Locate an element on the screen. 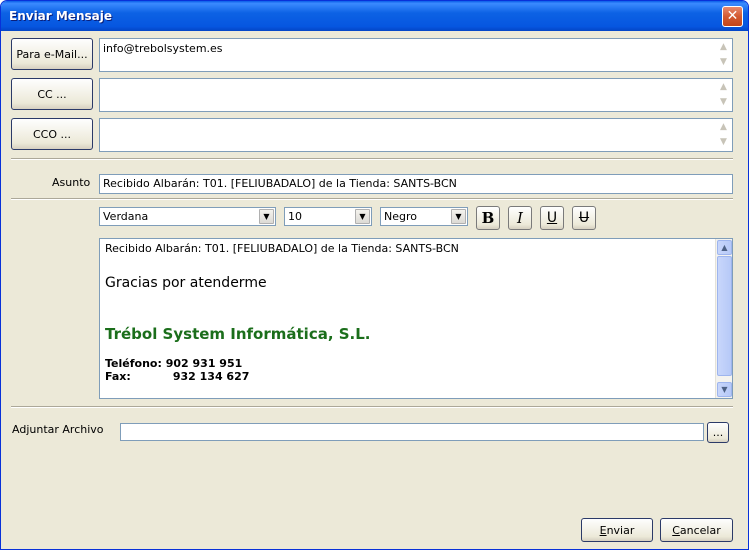 The height and width of the screenshot is (550, 749). to-field-scrollbar: ▲ ▼ is located at coordinates (723, 55).